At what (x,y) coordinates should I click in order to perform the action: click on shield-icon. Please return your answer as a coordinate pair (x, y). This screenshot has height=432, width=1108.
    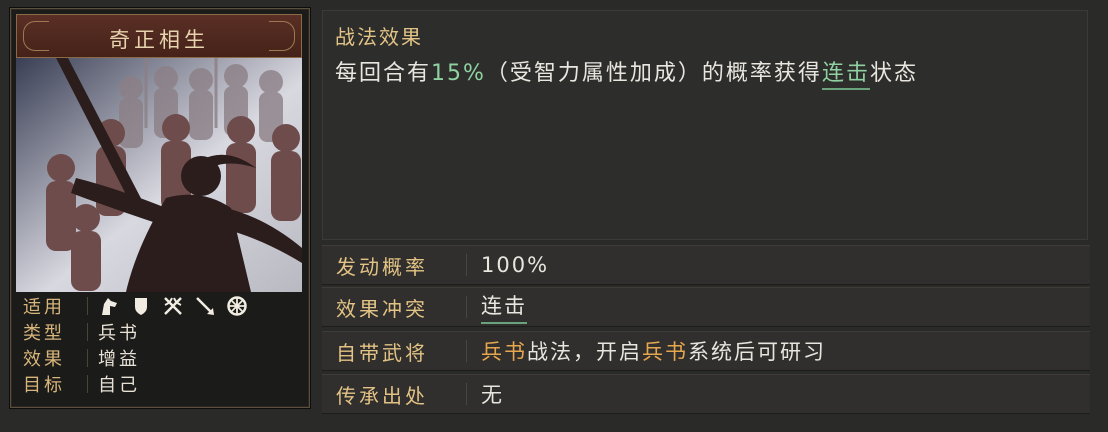
    Looking at the image, I should click on (141, 306).